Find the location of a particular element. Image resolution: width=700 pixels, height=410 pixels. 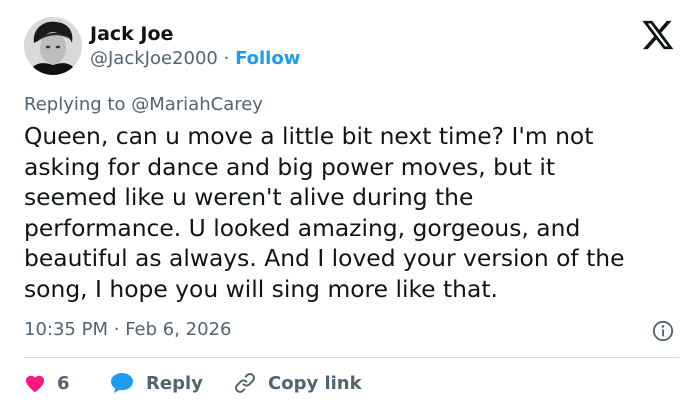

avatar is located at coordinates (53, 46).